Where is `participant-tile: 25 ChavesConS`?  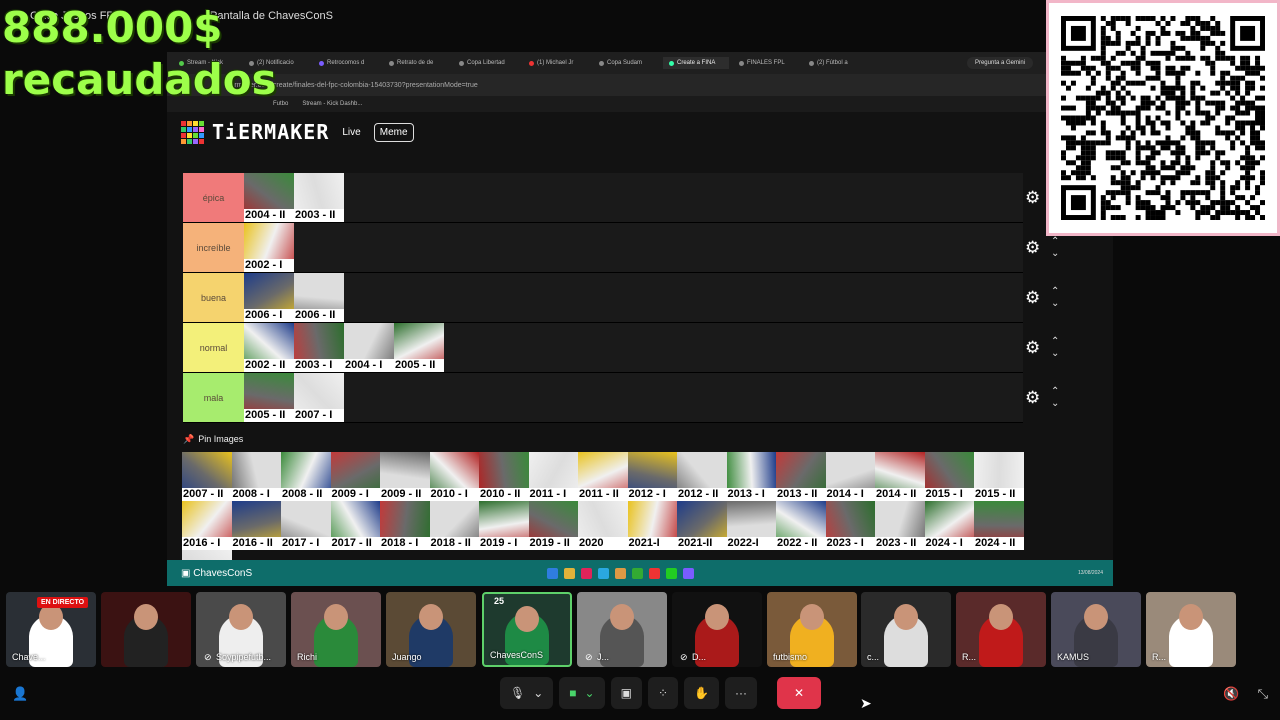 participant-tile: 25 ChavesConS is located at coordinates (527, 629).